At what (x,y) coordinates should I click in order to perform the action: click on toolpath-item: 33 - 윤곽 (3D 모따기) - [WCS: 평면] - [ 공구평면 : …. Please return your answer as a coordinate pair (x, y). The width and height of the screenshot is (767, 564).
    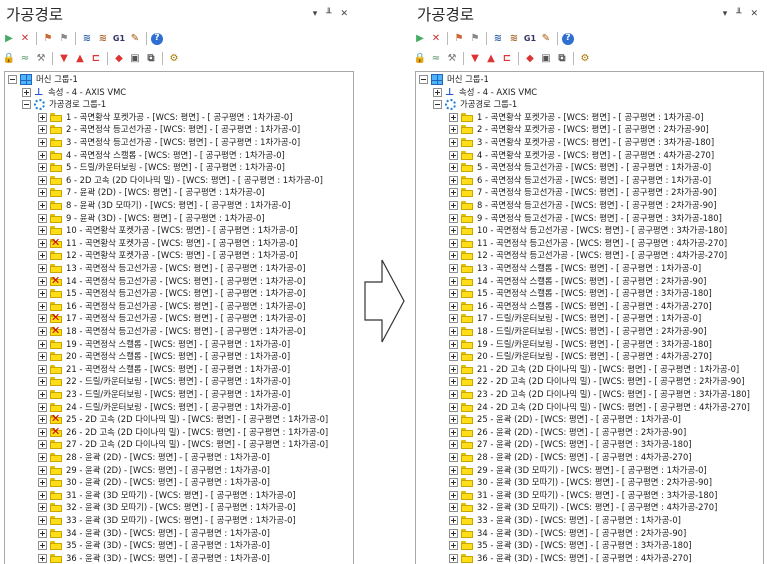
    Looking at the image, I should click on (167, 520).